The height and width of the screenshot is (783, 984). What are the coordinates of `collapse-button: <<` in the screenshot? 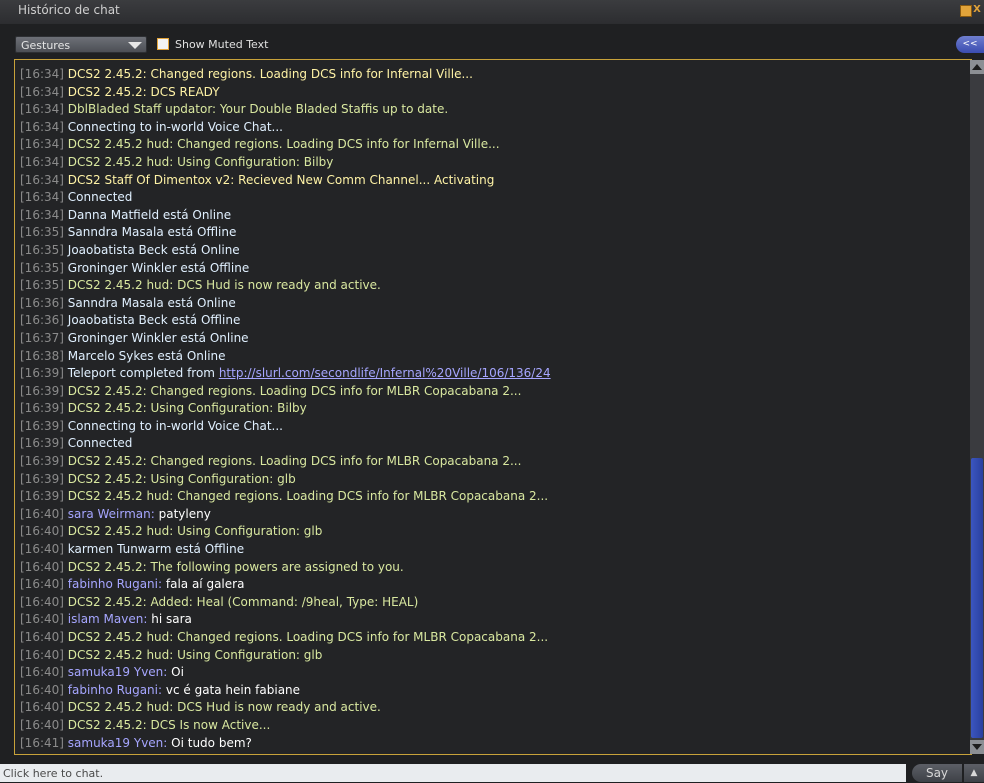 It's located at (970, 44).